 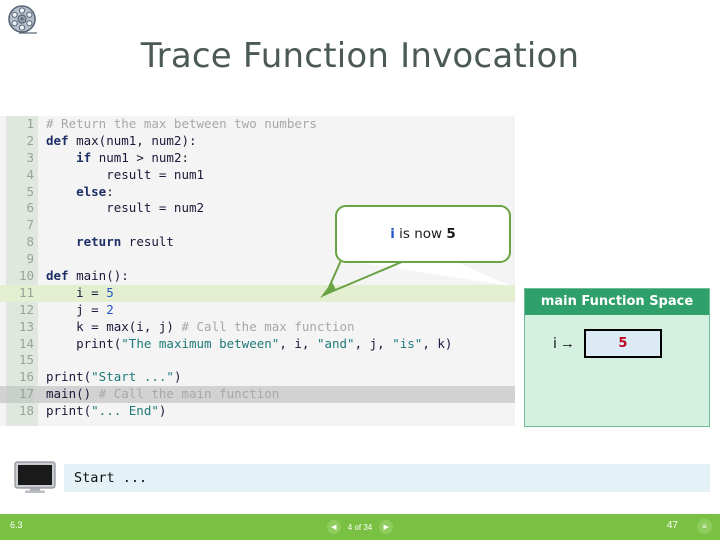 I want to click on code-line: 17 main() # Call the main function, so click(x=257, y=395).